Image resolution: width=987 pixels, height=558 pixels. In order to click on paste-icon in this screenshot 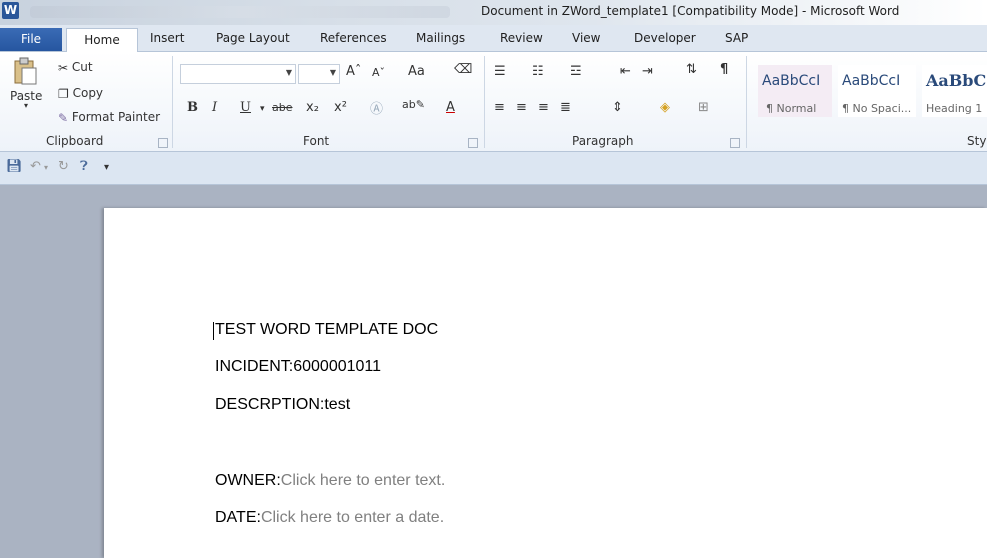, I will do `click(25, 71)`.